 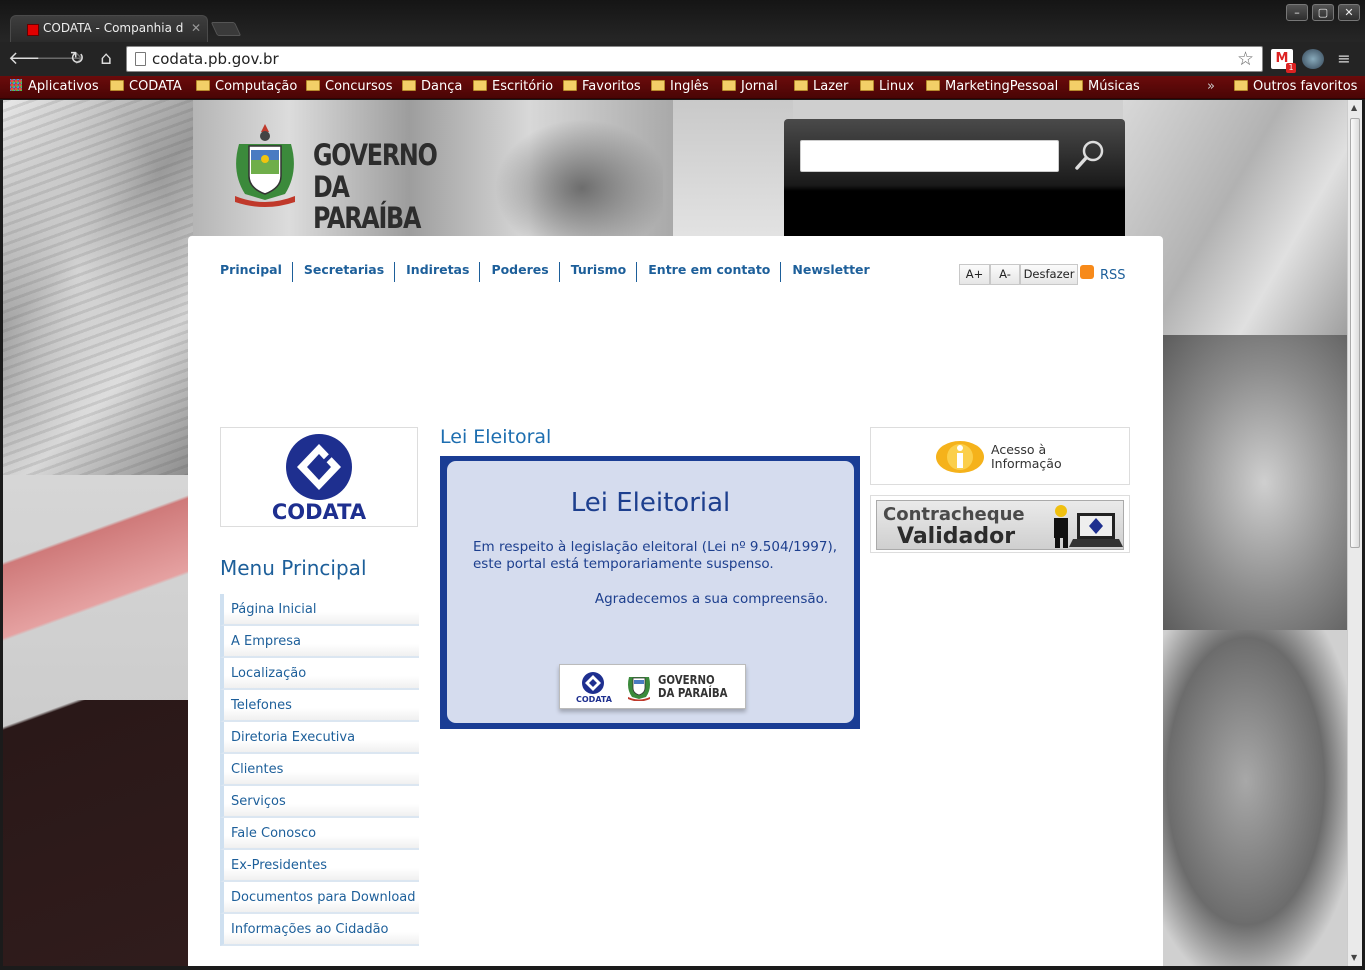 I want to click on bookmark-danca: Dança, so click(x=432, y=88).